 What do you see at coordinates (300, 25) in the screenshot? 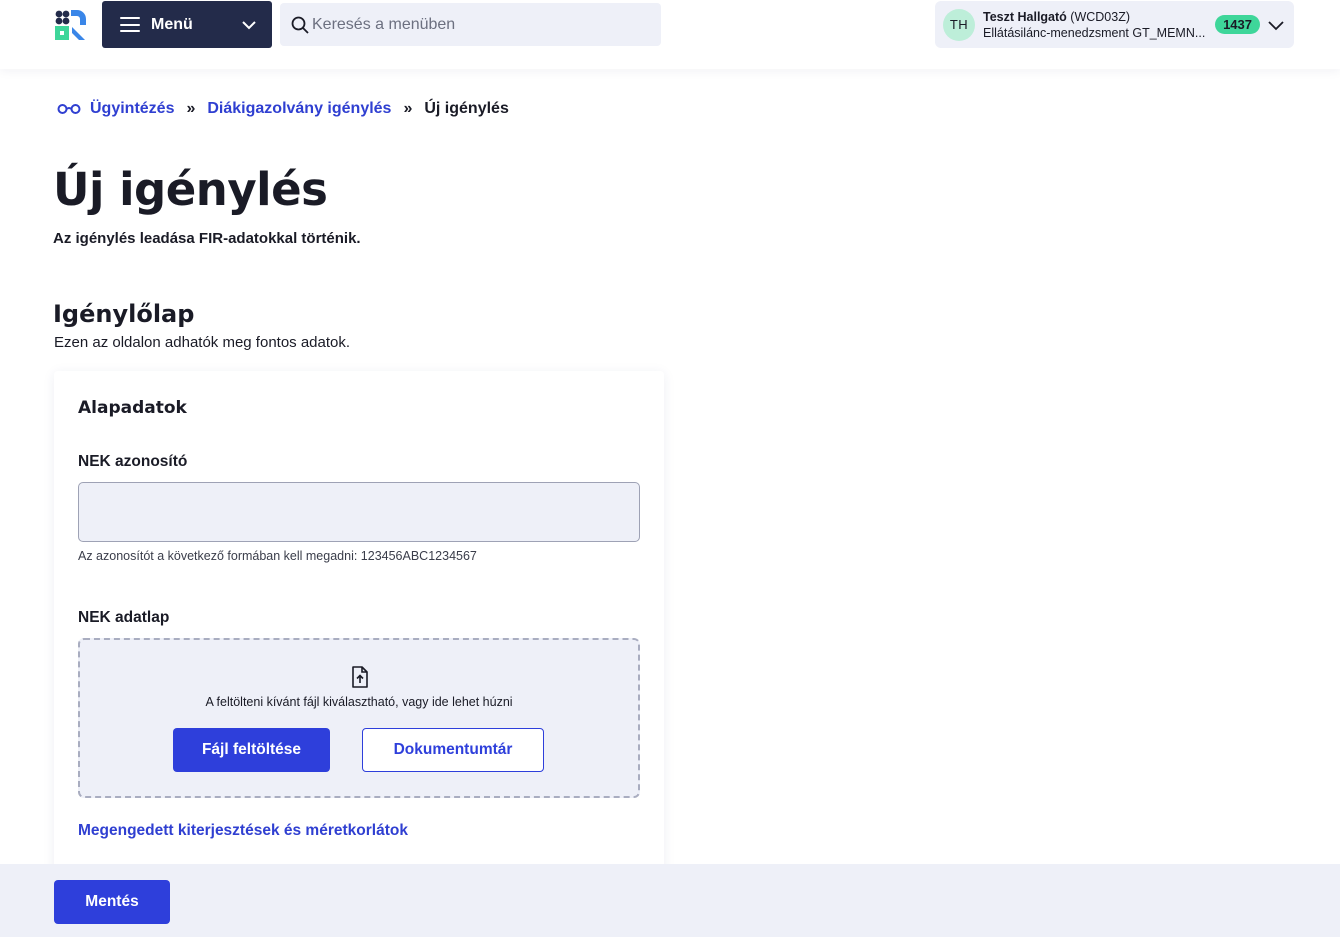
I see `search-icon` at bounding box center [300, 25].